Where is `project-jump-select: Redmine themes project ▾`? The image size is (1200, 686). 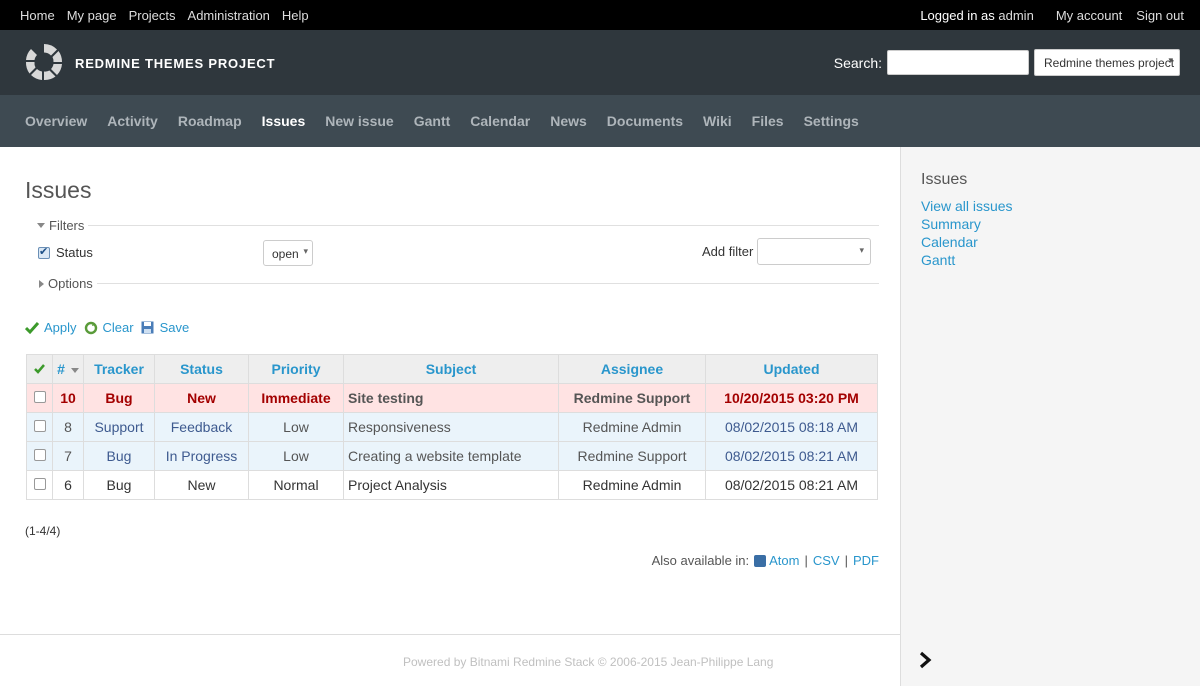
project-jump-select: Redmine themes project ▾ is located at coordinates (1107, 62).